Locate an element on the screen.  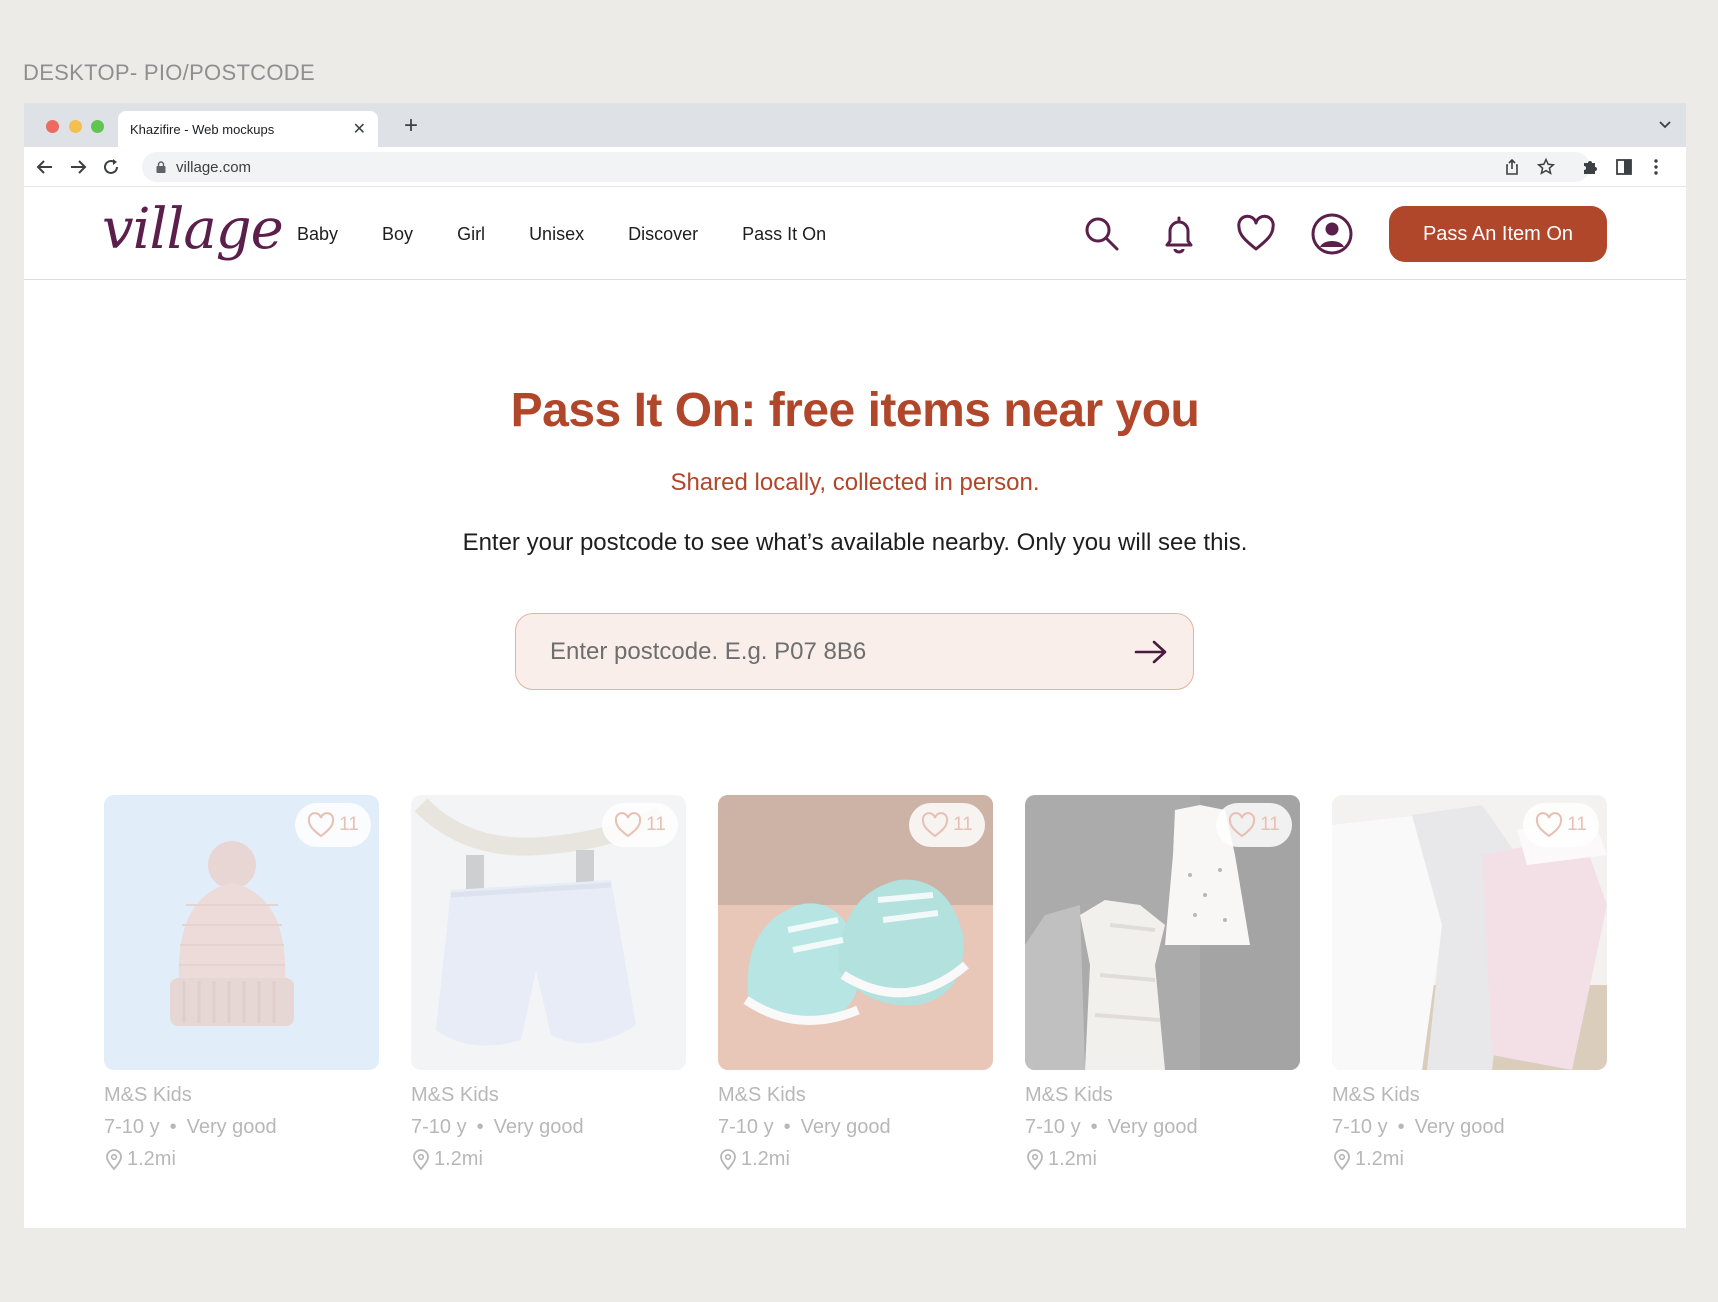
reload-icon is located at coordinates (111, 167).